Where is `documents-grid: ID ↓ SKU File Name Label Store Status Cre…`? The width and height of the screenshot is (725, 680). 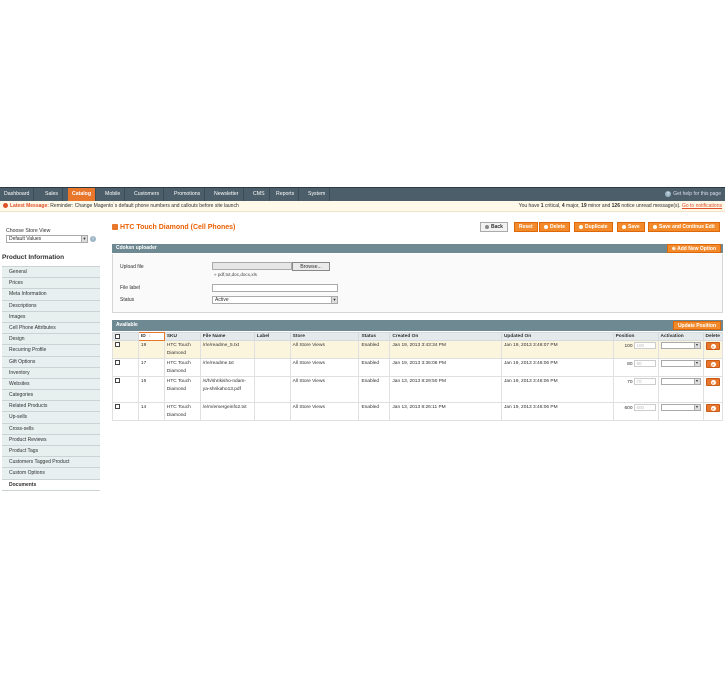
documents-grid: ID ↓ SKU File Name Label Store Status Cre… is located at coordinates (418, 376).